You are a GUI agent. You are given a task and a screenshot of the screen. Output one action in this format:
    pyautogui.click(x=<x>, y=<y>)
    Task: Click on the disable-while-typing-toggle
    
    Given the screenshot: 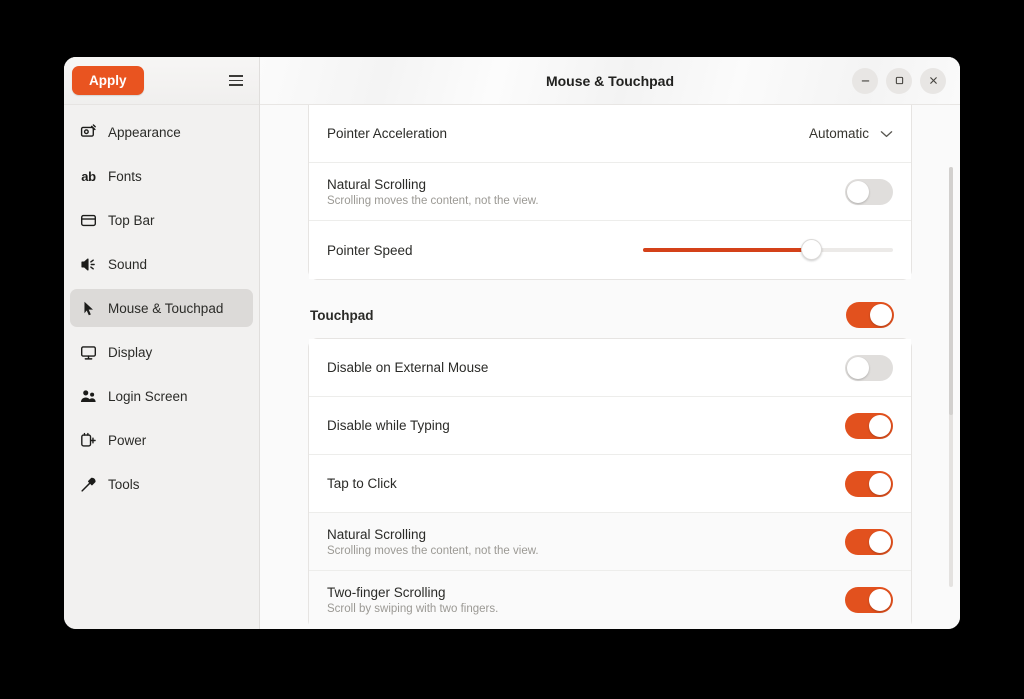 What is the action you would take?
    pyautogui.click(x=869, y=425)
    